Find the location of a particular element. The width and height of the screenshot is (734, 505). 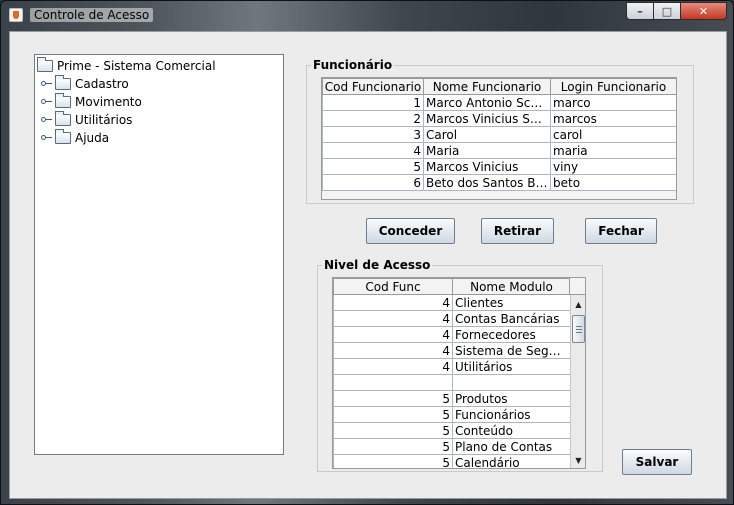

table-cell: 2 is located at coordinates (373, 118).